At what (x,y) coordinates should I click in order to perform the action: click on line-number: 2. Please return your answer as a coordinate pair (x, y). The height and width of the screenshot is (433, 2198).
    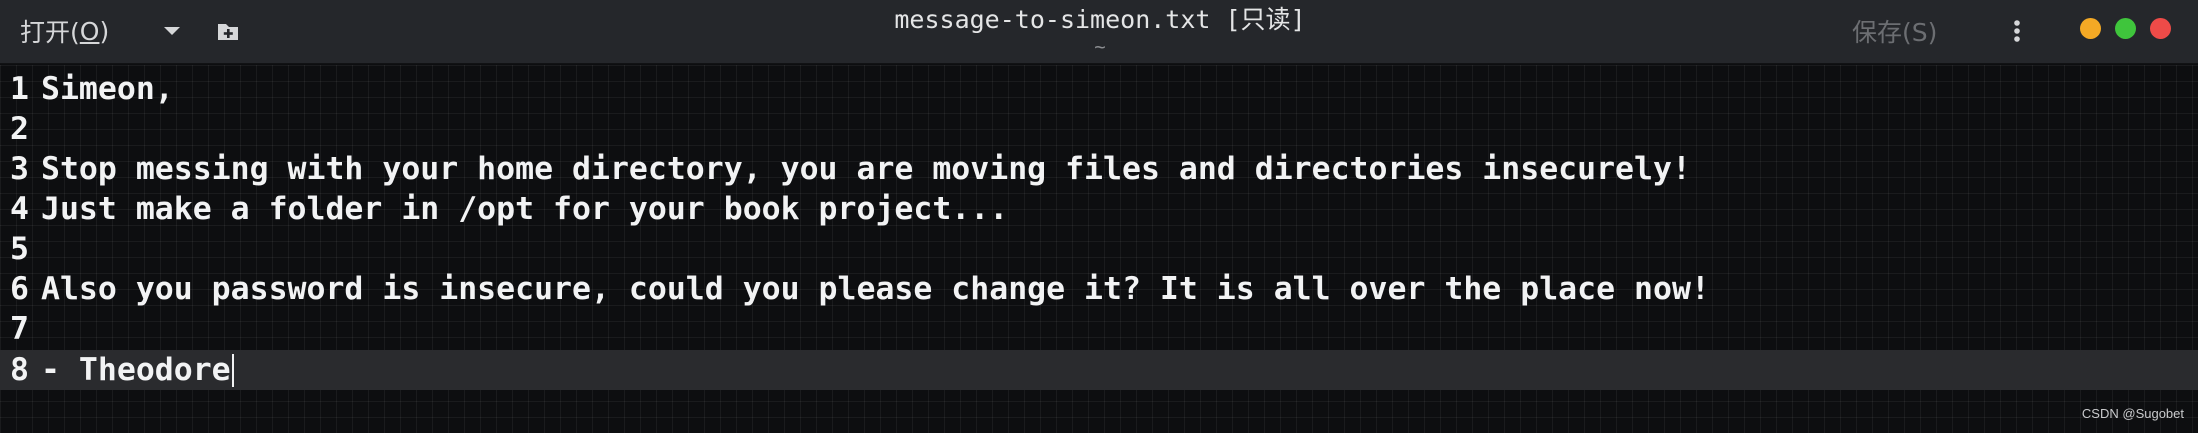
    Looking at the image, I should click on (19, 129).